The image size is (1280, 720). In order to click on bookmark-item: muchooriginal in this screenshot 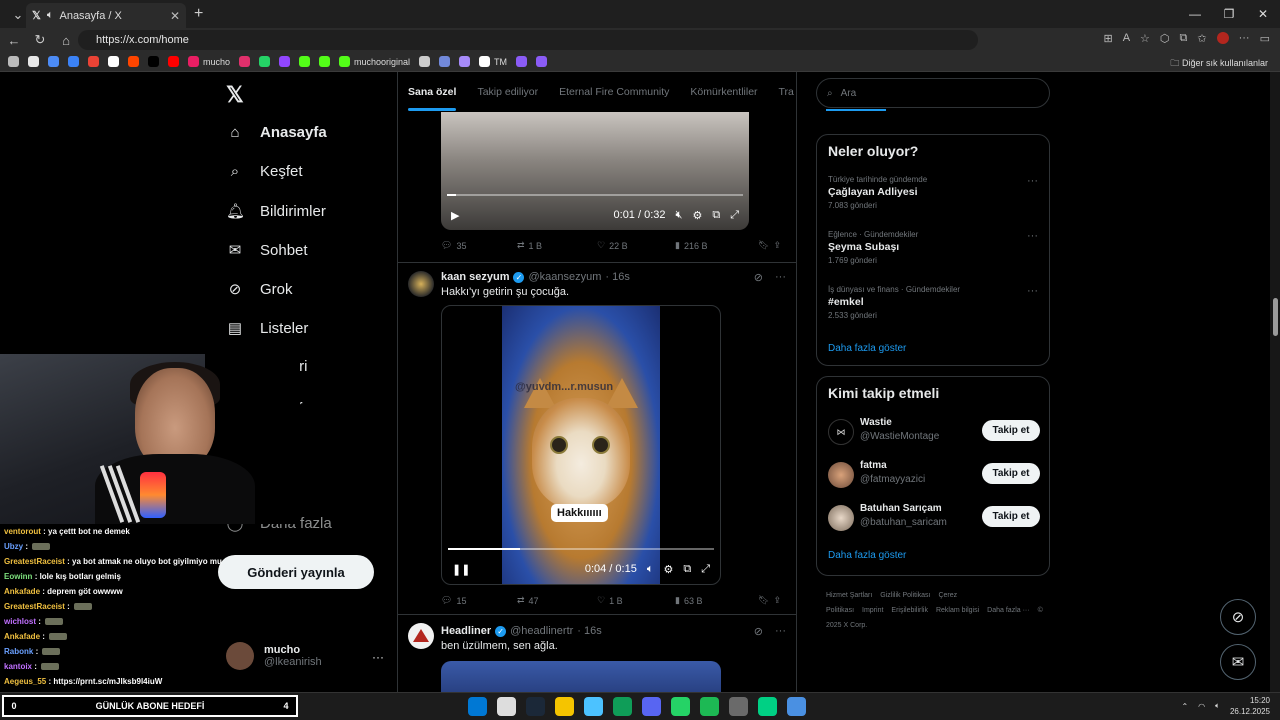, I will do `click(374, 61)`.